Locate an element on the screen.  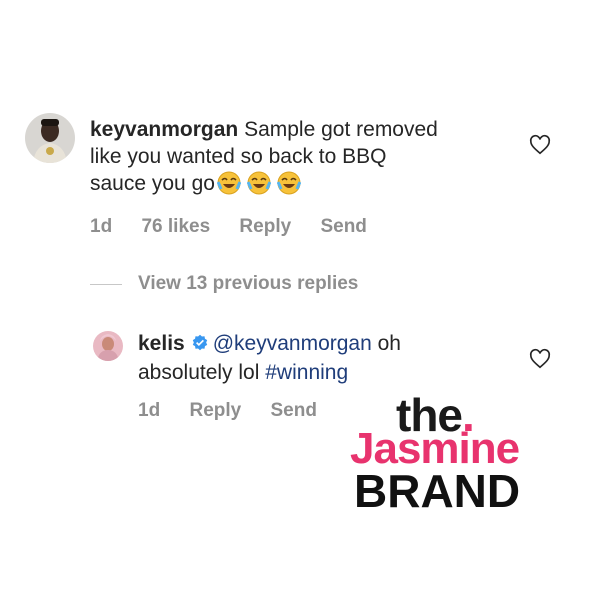
verified-badge-icon is located at coordinates (200, 345).